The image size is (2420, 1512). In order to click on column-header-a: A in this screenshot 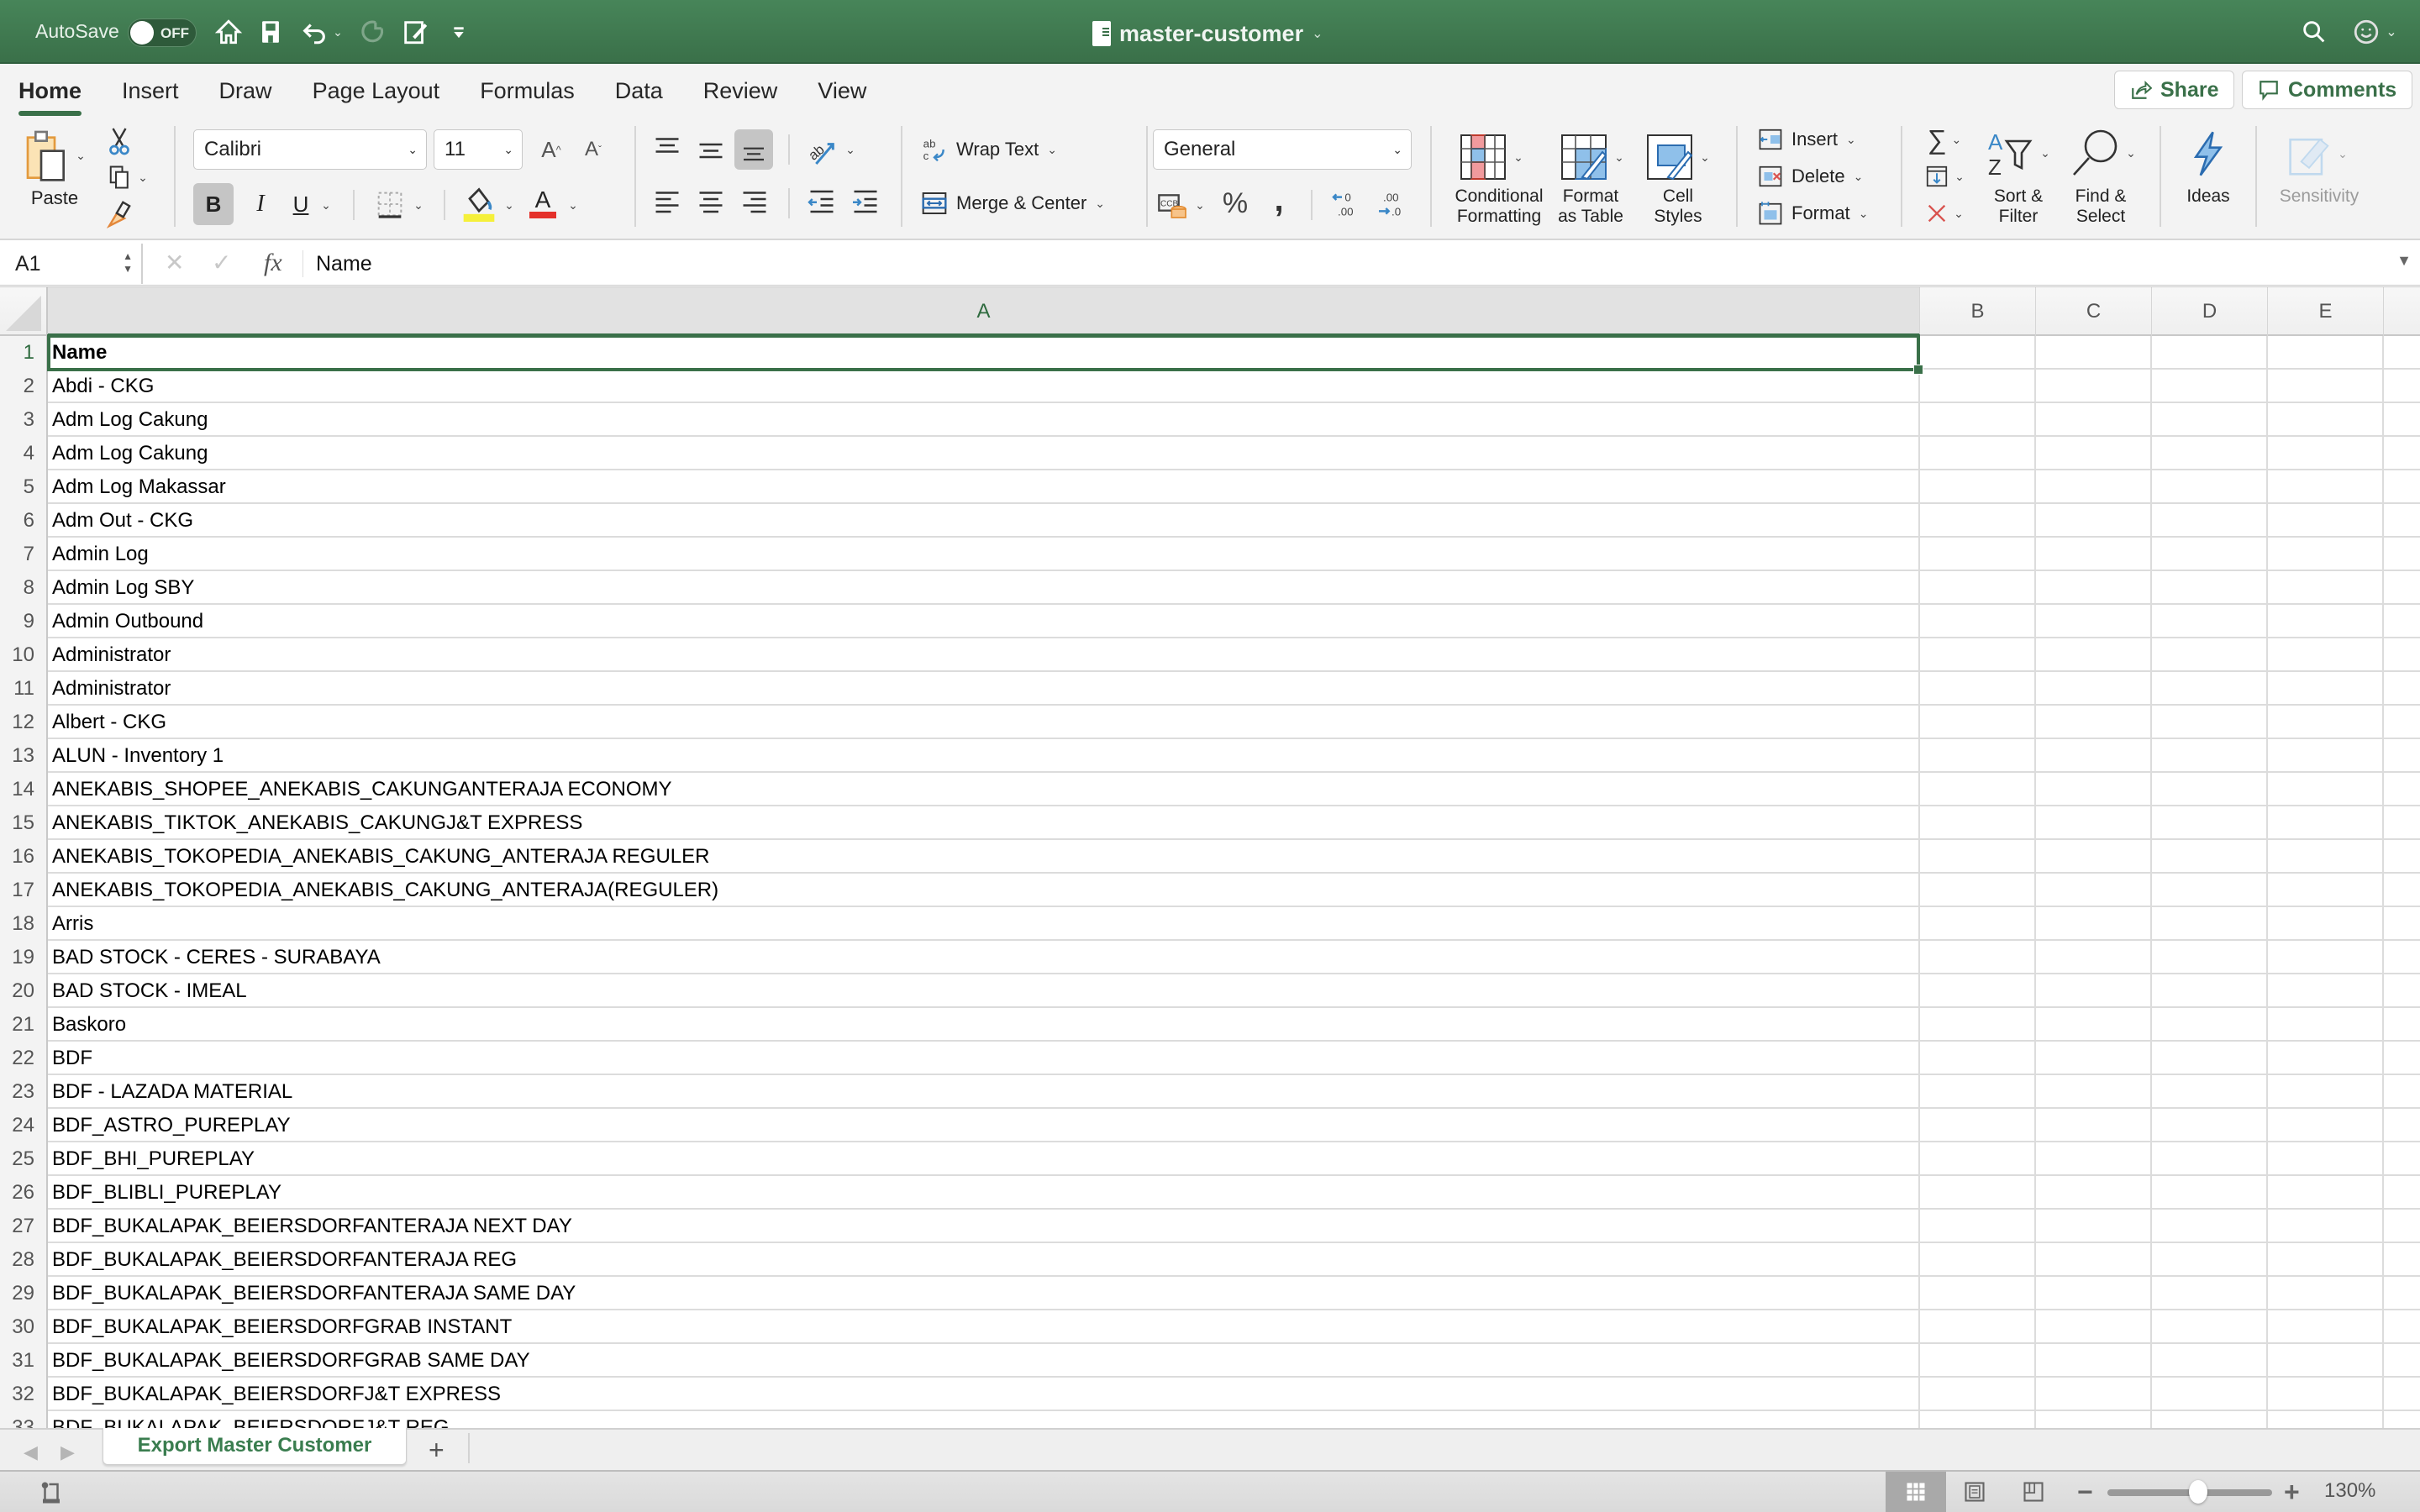, I will do `click(984, 311)`.